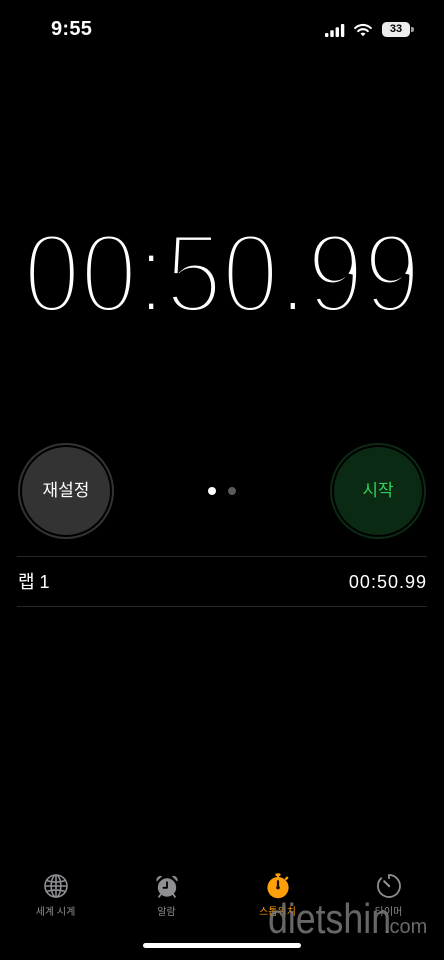 This screenshot has width=444, height=960. What do you see at coordinates (335, 30) in the screenshot?
I see `cellular-signal-icon` at bounding box center [335, 30].